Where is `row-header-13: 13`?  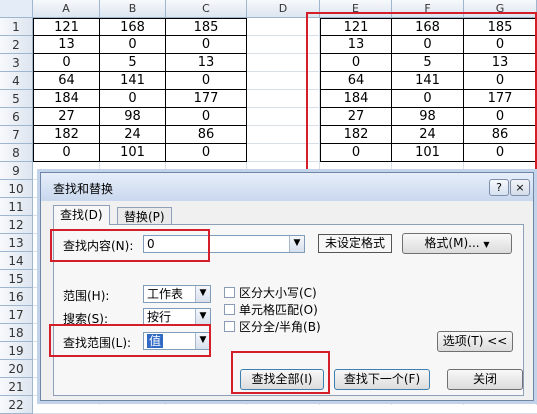 row-header-13: 13 is located at coordinates (16, 243).